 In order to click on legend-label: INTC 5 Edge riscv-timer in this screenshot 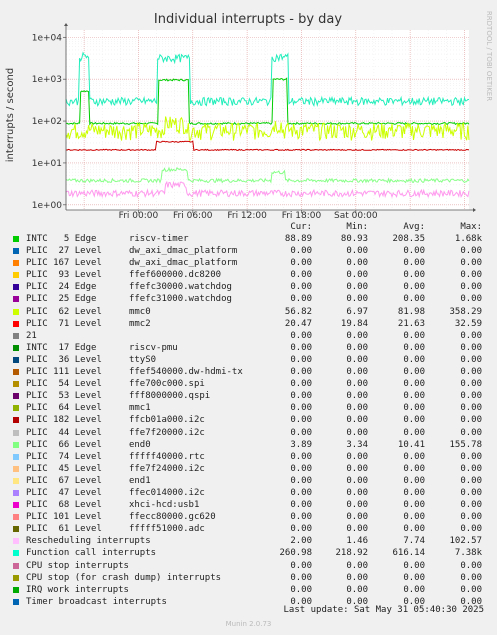, I will do `click(107, 239)`.